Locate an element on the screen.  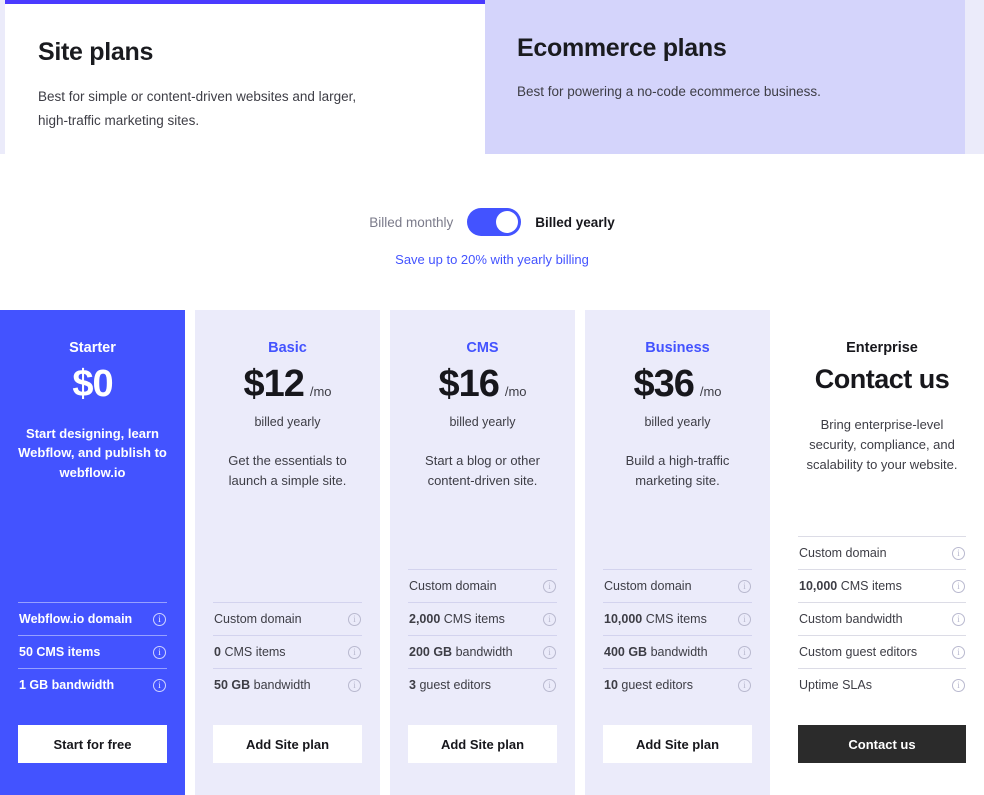
plan-price-enterprise: Contact us is located at coordinates (882, 379).